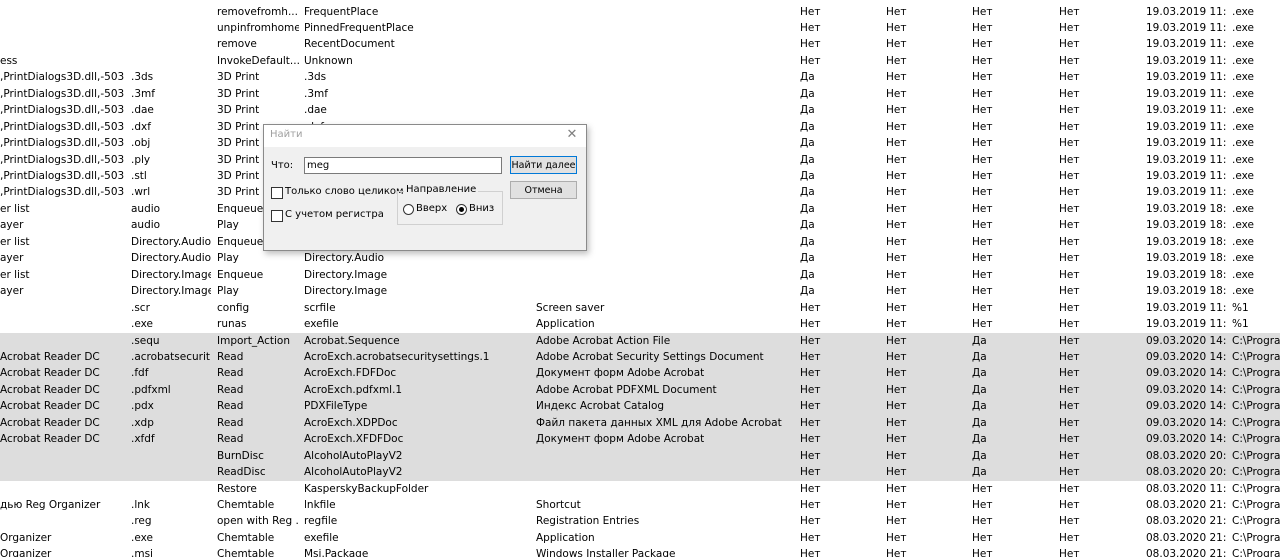  Describe the element at coordinates (408, 209) in the screenshot. I see `direction-up-radio` at that location.